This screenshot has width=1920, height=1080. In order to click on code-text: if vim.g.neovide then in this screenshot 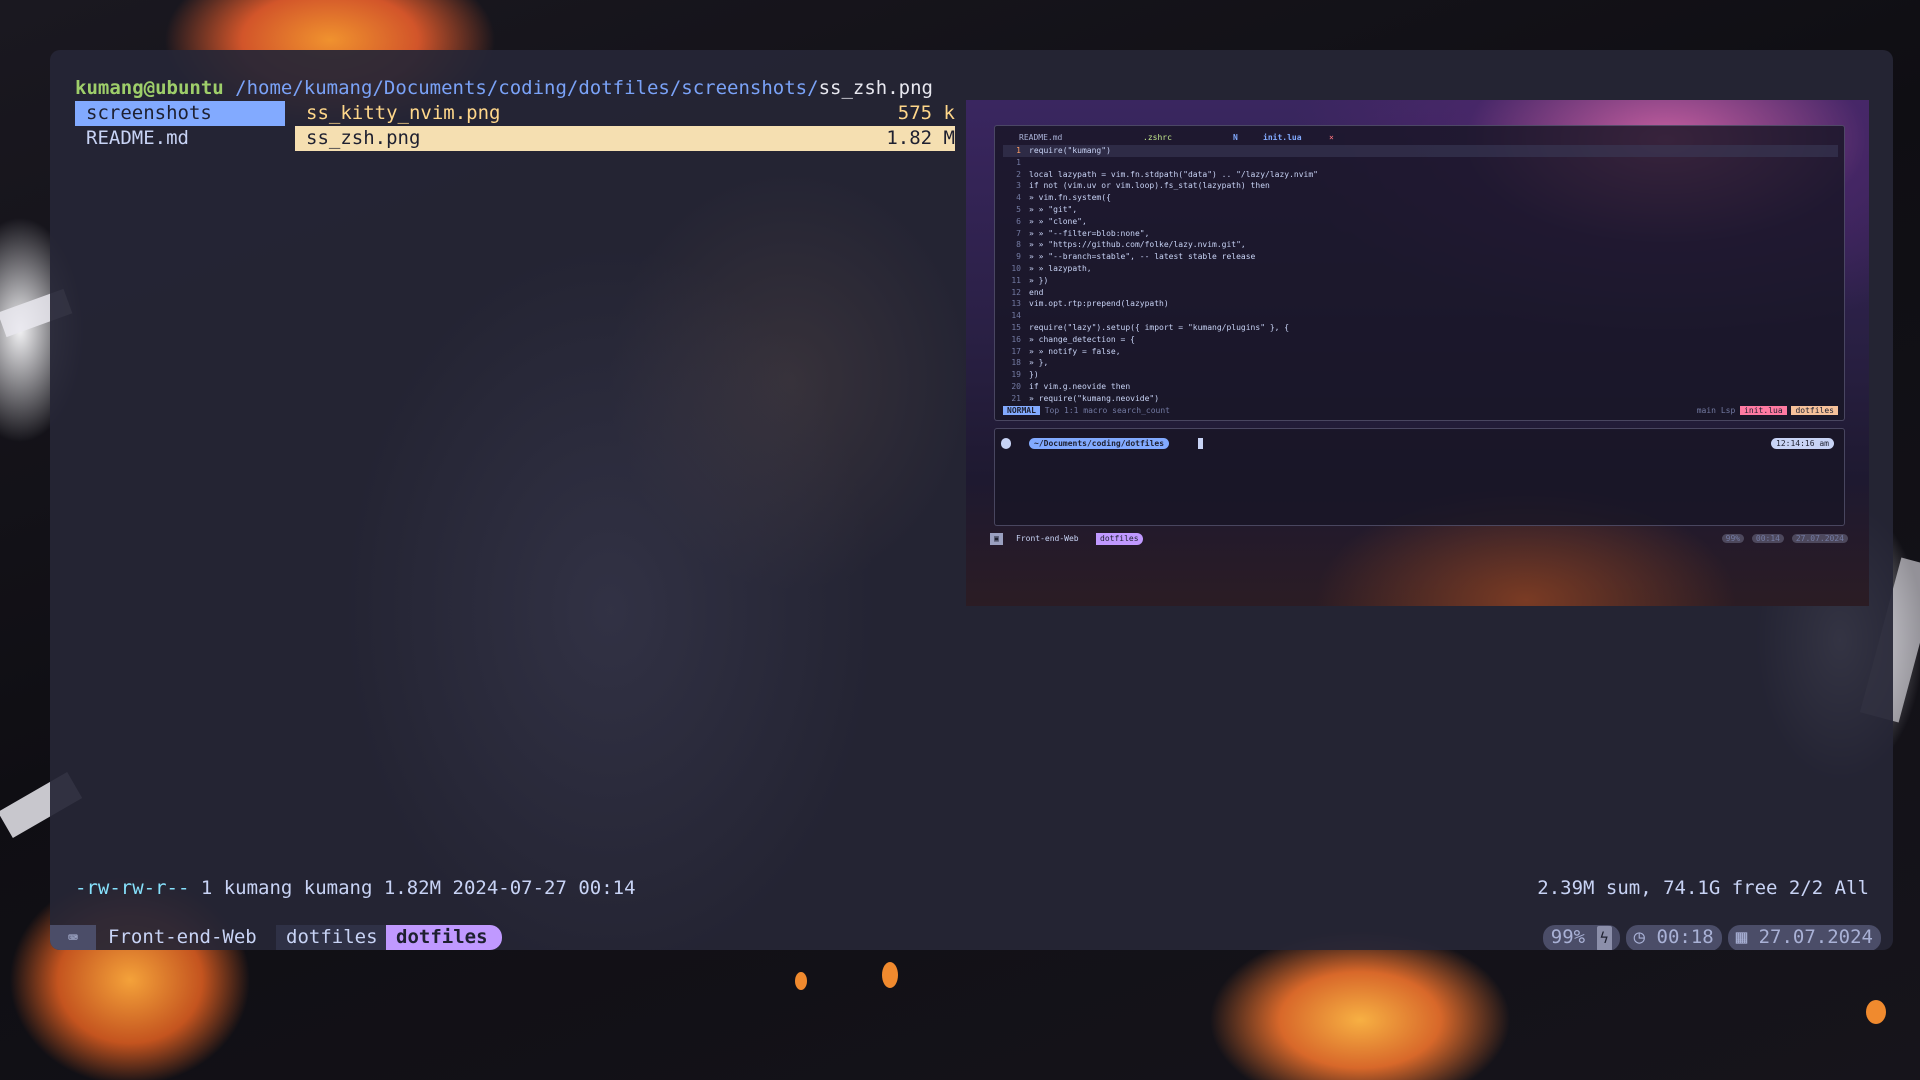, I will do `click(1080, 386)`.